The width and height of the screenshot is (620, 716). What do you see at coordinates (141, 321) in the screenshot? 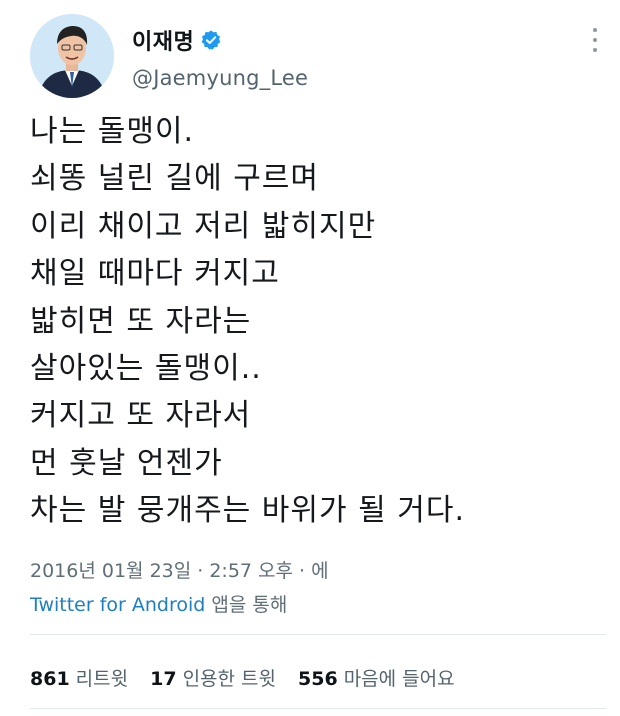
I see `tweet-line: 밟히면 또 자라는` at bounding box center [141, 321].